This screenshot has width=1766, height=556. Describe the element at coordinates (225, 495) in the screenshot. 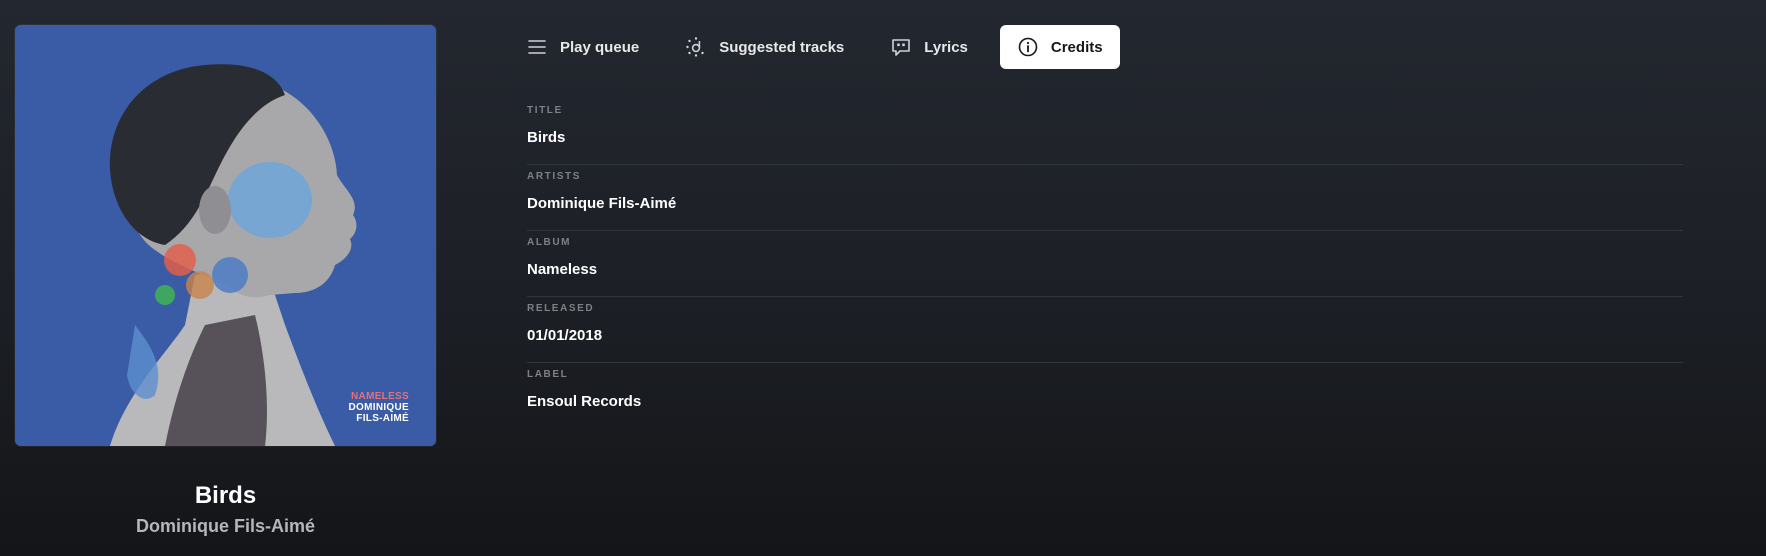

I see `now-playing-title: Birds` at that location.